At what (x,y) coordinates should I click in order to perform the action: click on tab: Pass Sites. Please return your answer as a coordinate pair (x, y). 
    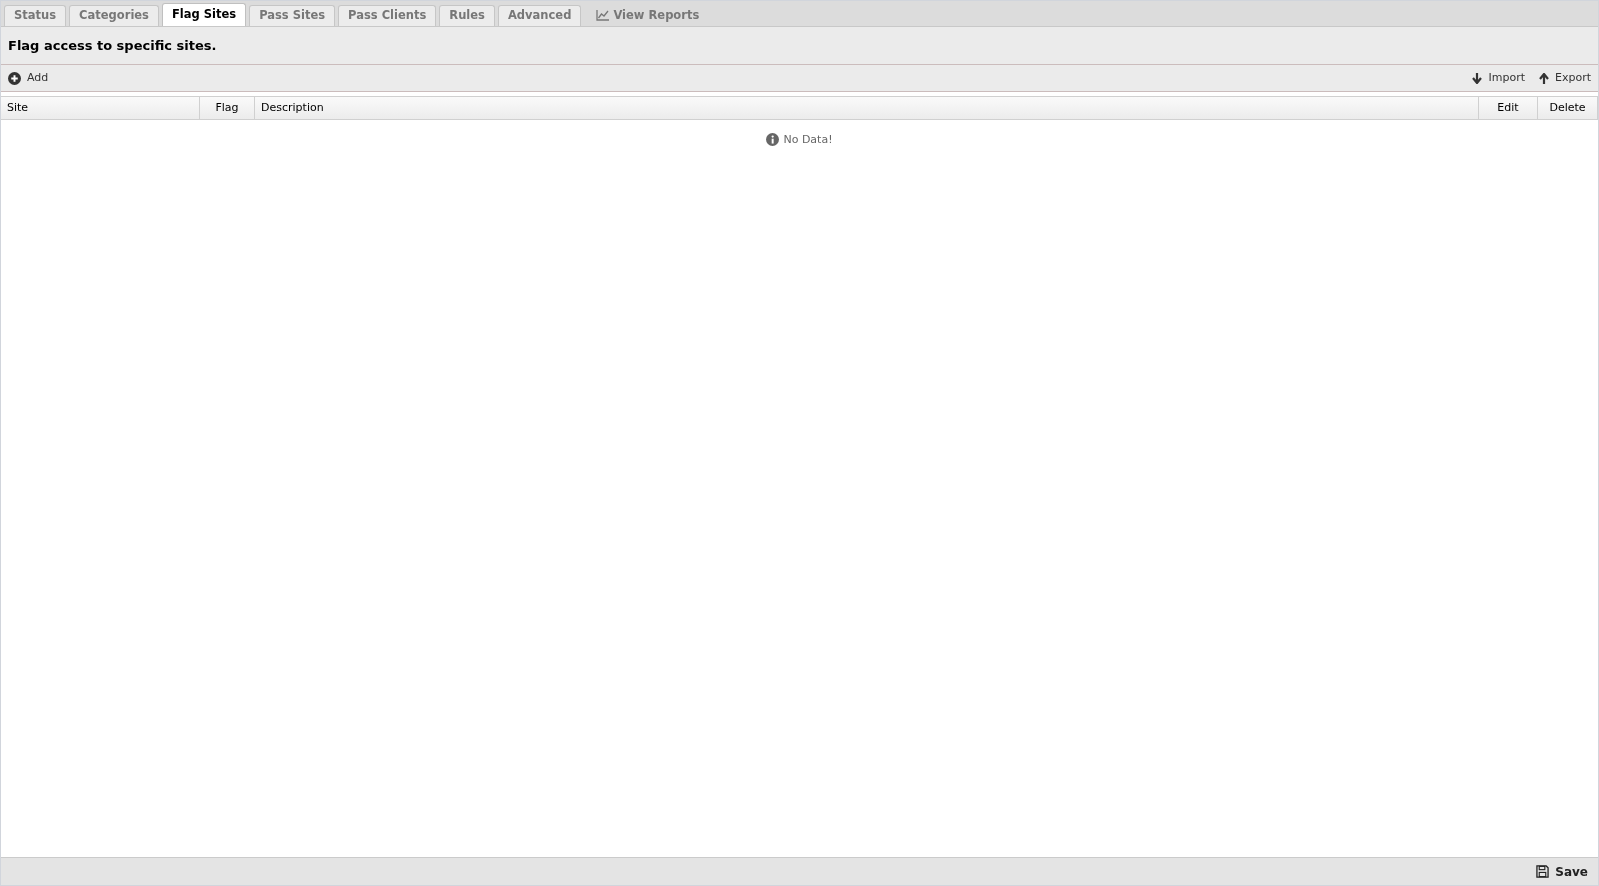
    Looking at the image, I should click on (292, 15).